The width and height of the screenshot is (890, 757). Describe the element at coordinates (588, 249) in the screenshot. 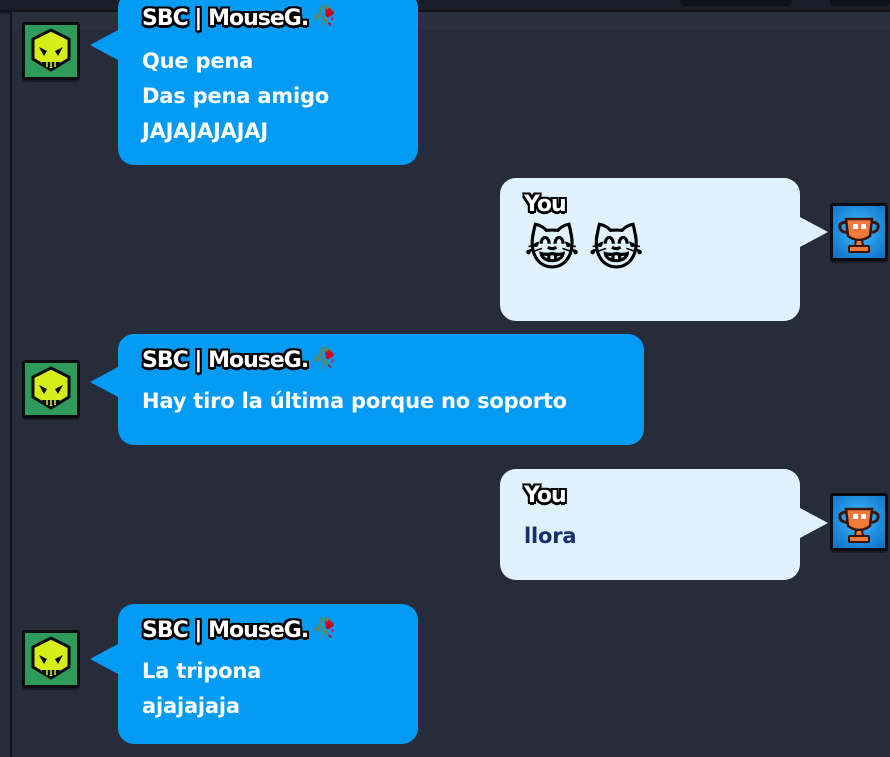

I see `emoji-message: 😹😹` at that location.